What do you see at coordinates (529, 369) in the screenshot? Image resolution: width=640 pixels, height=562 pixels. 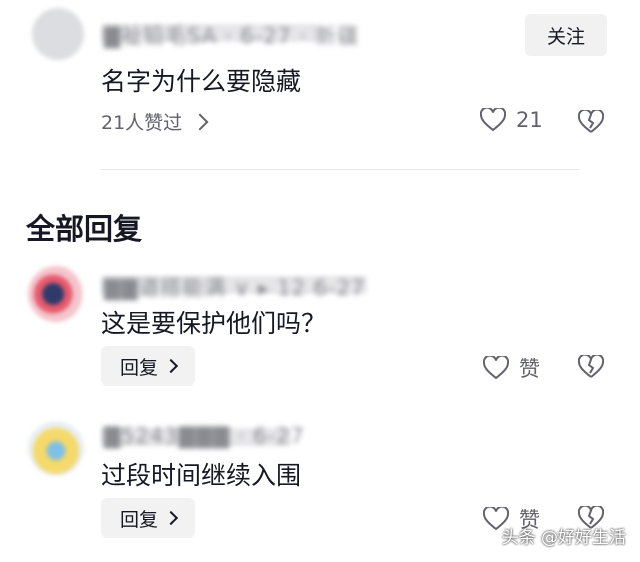 I see `like-label: 赞` at bounding box center [529, 369].